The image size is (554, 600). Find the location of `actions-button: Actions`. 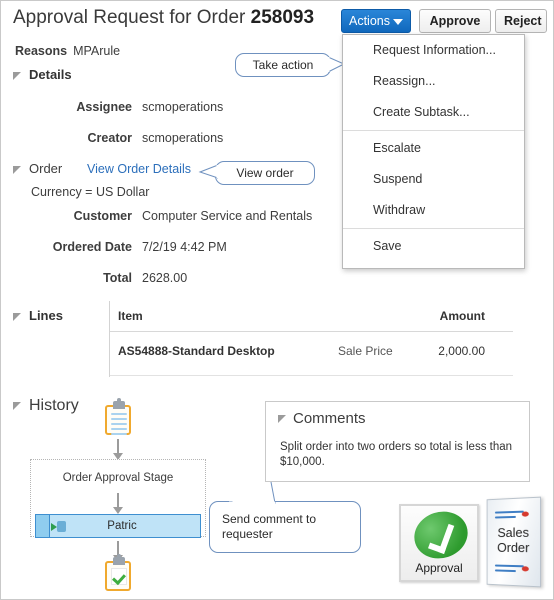

actions-button: Actions is located at coordinates (376, 21).